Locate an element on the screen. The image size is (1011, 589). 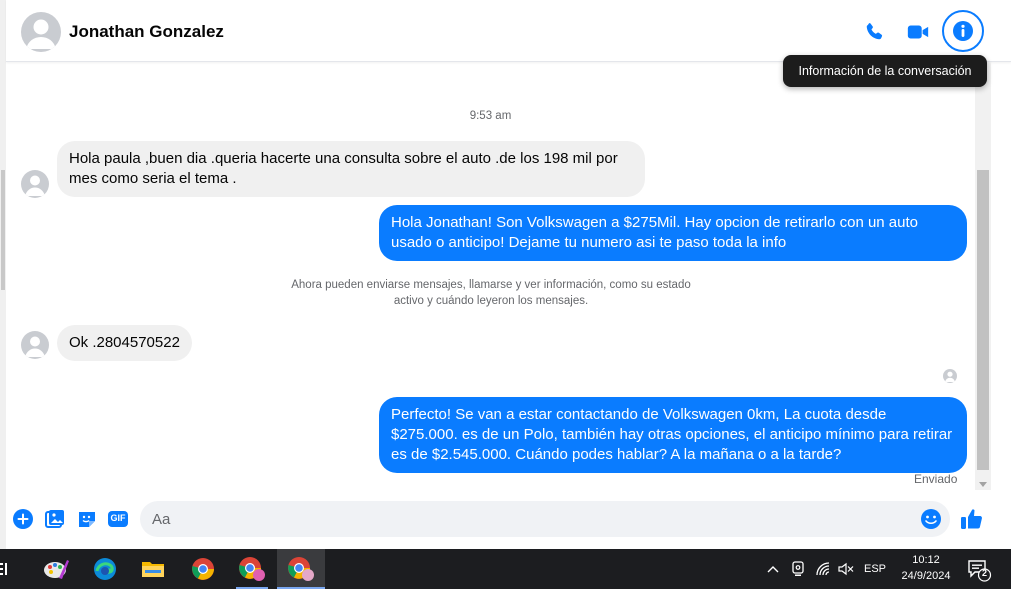
folder-icon is located at coordinates (153, 569).